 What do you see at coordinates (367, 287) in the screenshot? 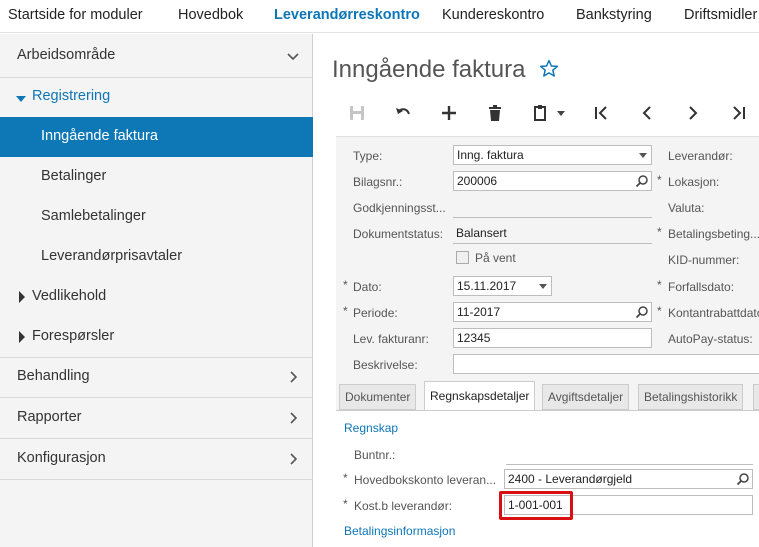
I see `dato-label: Dato:` at bounding box center [367, 287].